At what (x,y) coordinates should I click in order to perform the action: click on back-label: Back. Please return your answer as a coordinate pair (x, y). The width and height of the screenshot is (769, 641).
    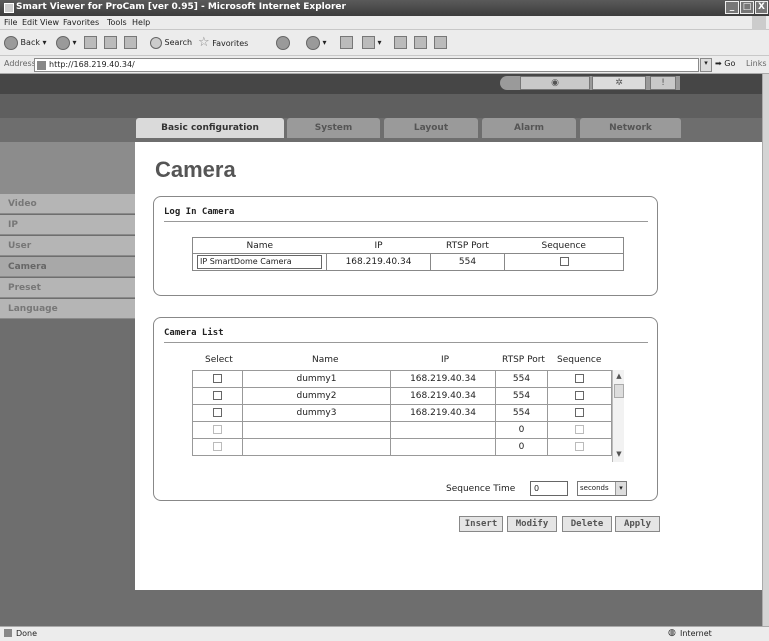
    Looking at the image, I should click on (30, 42).